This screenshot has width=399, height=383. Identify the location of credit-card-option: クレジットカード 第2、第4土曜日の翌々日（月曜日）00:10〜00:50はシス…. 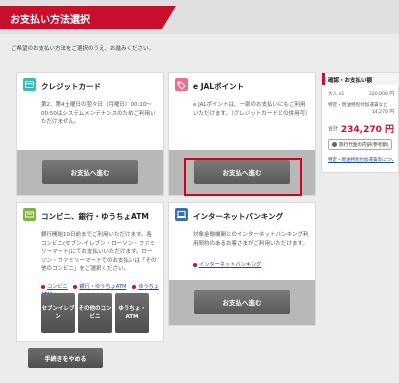
(90, 134).